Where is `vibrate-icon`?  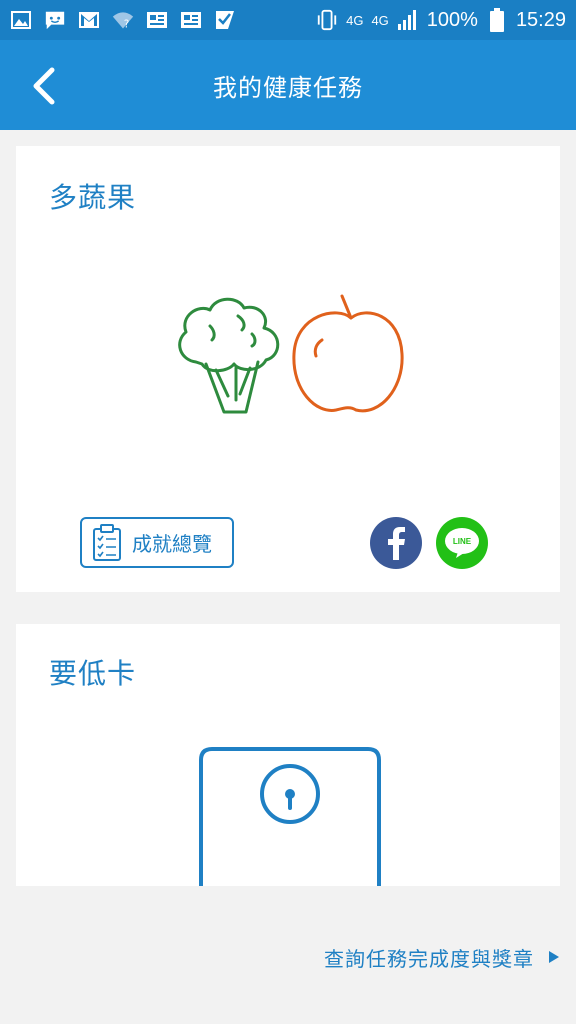 vibrate-icon is located at coordinates (327, 20).